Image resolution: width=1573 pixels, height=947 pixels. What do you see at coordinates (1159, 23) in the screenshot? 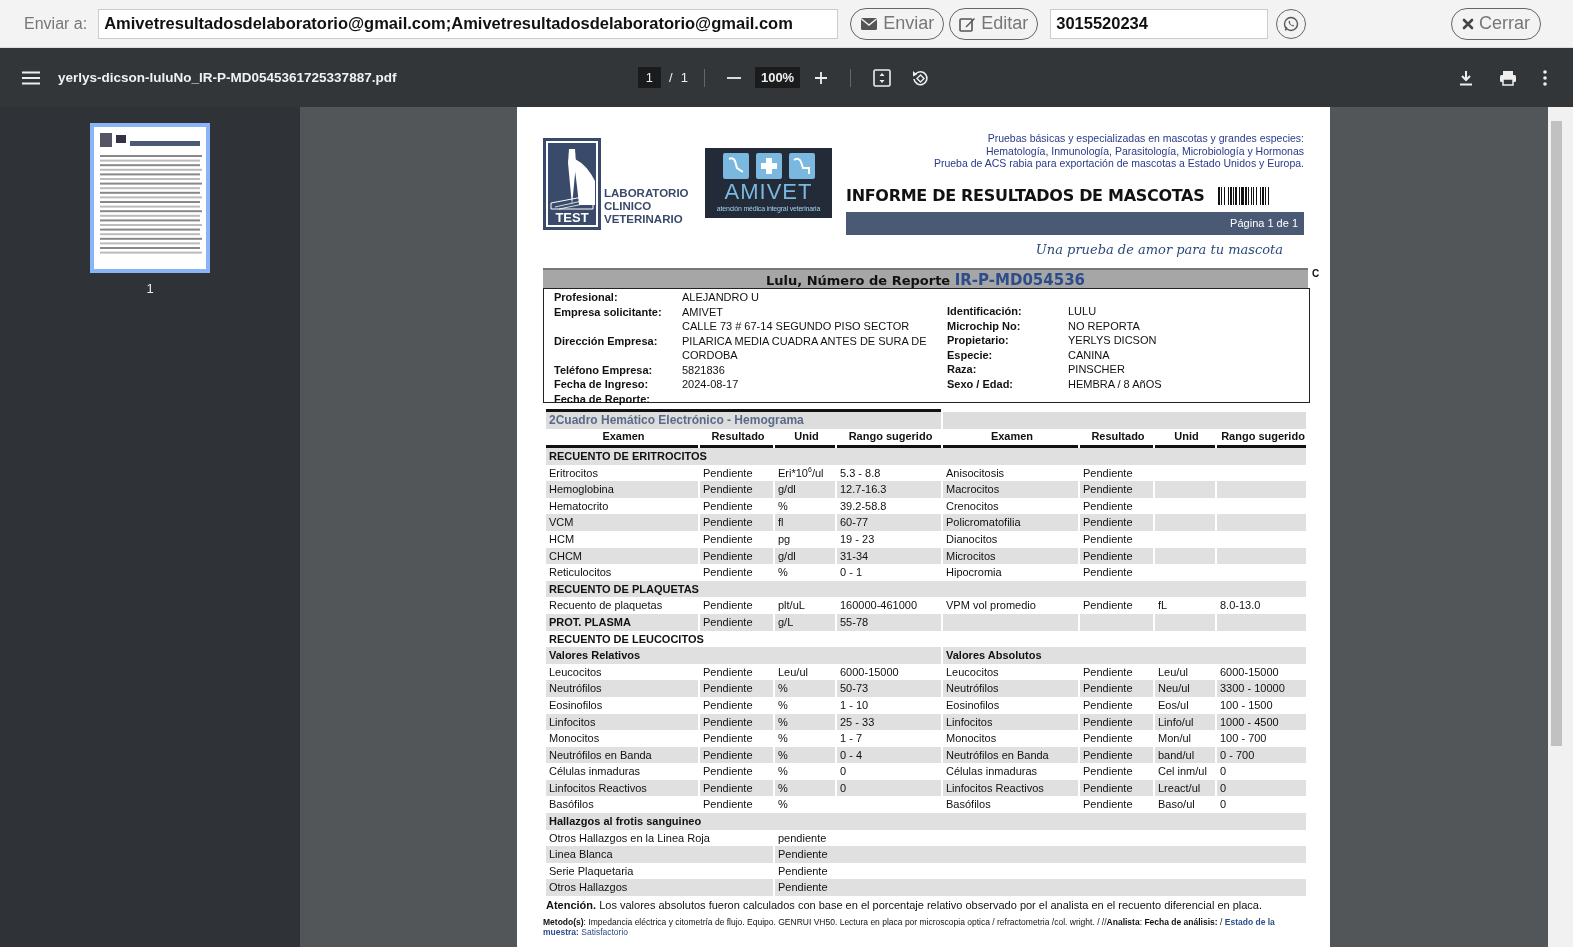
I see `phone-field: 3015520234` at bounding box center [1159, 23].